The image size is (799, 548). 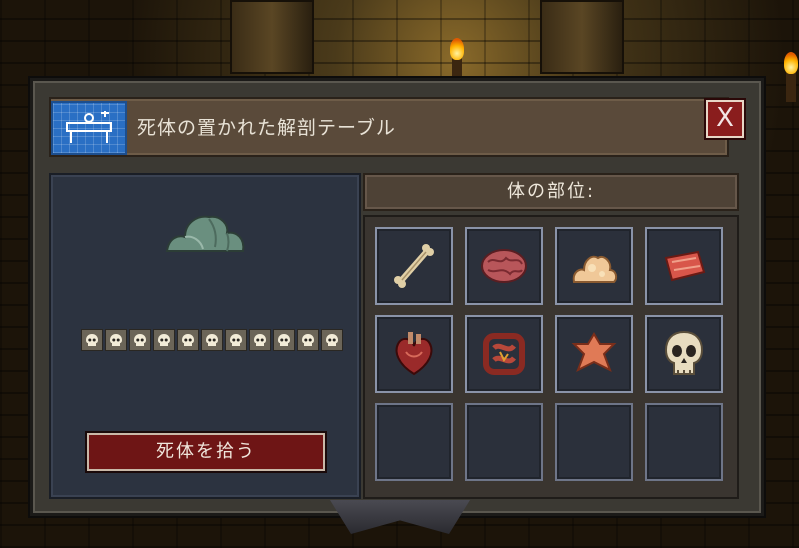 I want to click on close-button: X, so click(x=725, y=119).